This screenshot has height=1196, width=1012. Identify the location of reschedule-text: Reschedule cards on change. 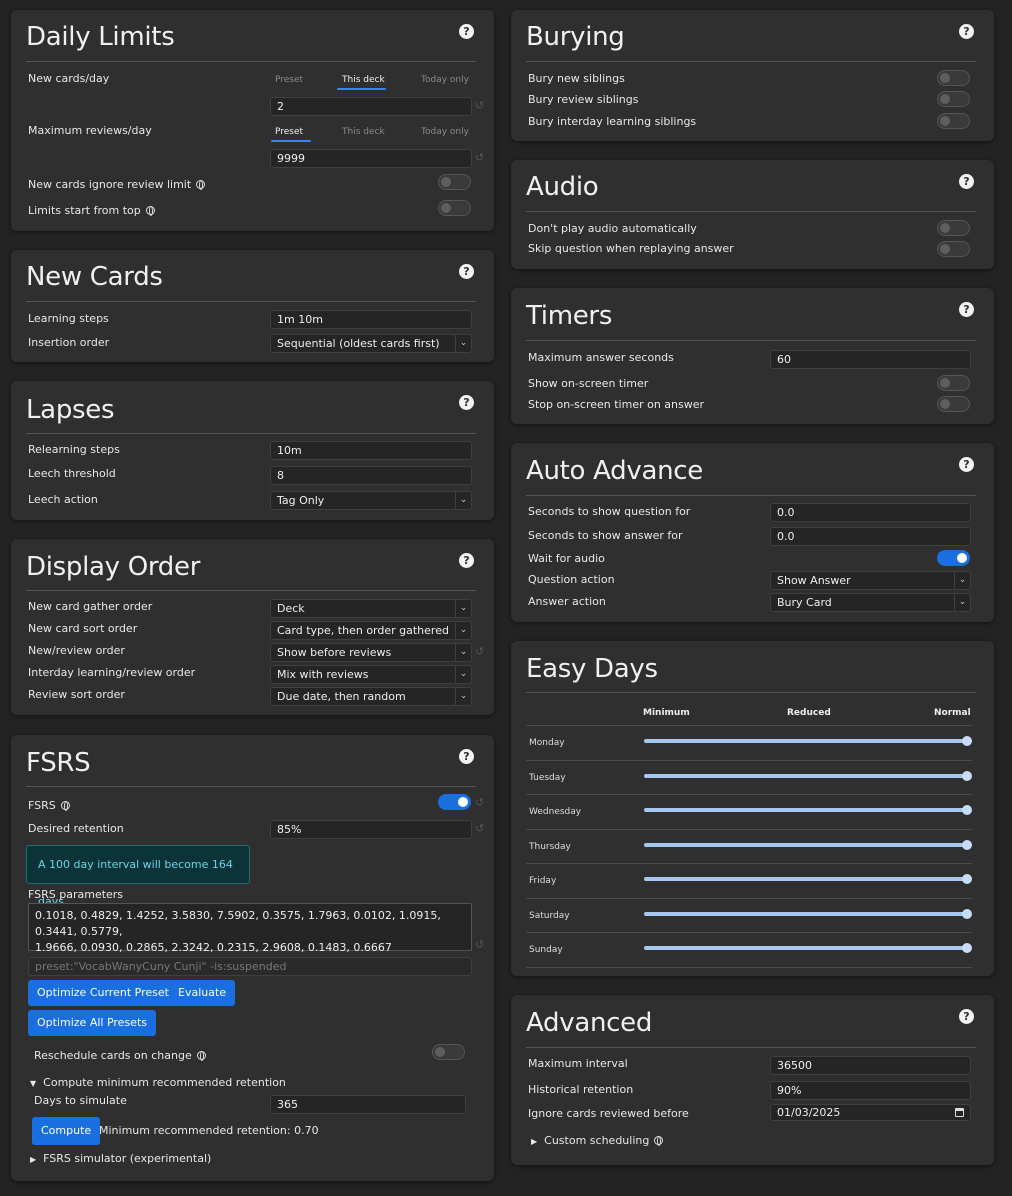
(113, 1055).